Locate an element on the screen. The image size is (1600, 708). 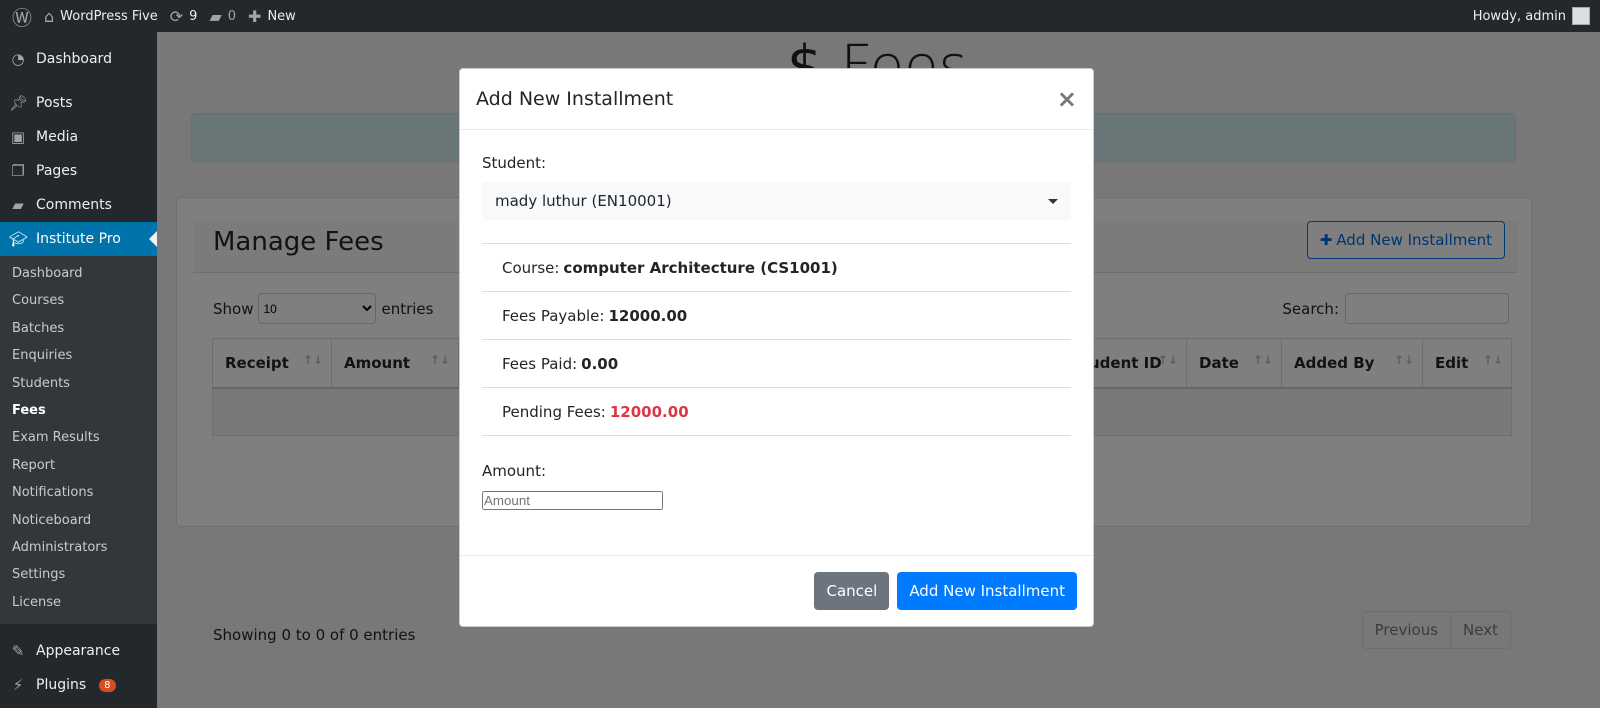
media-icon: ▣ is located at coordinates (18, 137).